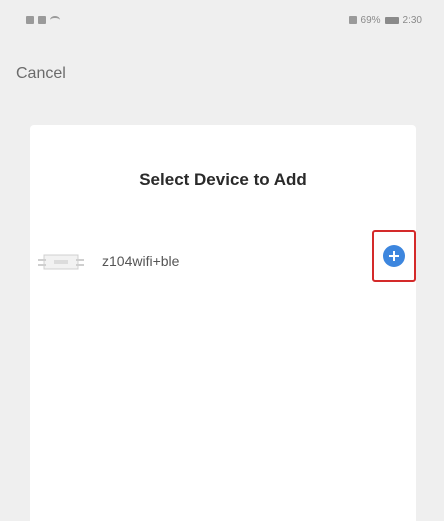 The width and height of the screenshot is (444, 521). I want to click on plus-circle-icon, so click(394, 256).